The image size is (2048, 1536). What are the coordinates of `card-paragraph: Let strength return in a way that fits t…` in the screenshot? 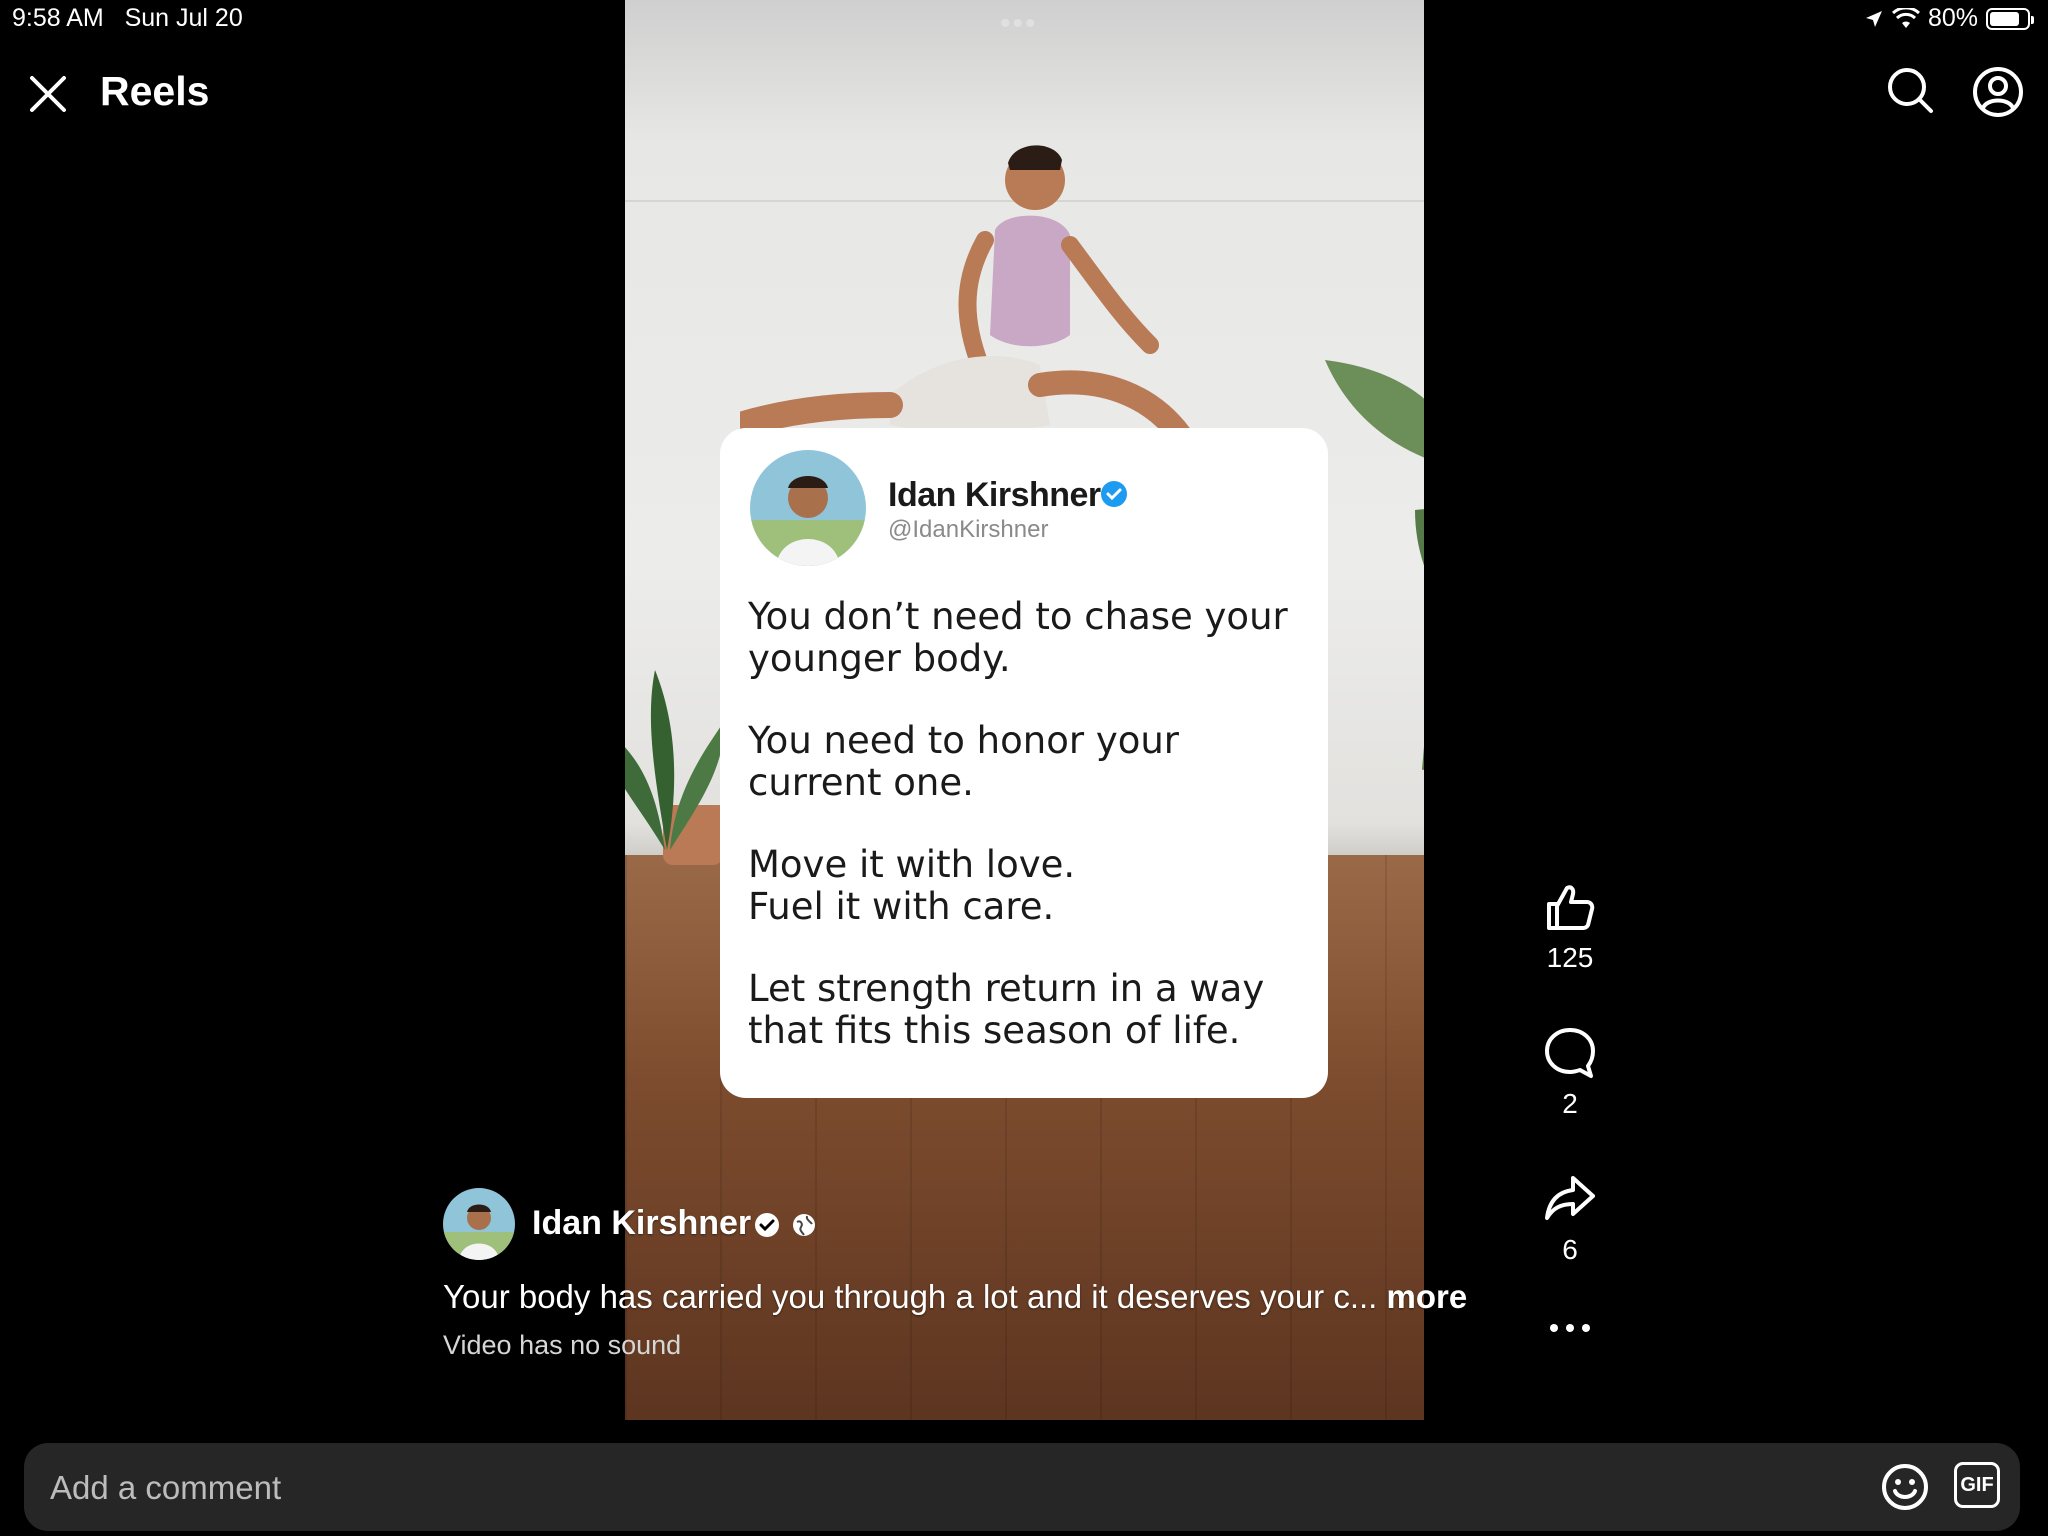 It's located at (1006, 1009).